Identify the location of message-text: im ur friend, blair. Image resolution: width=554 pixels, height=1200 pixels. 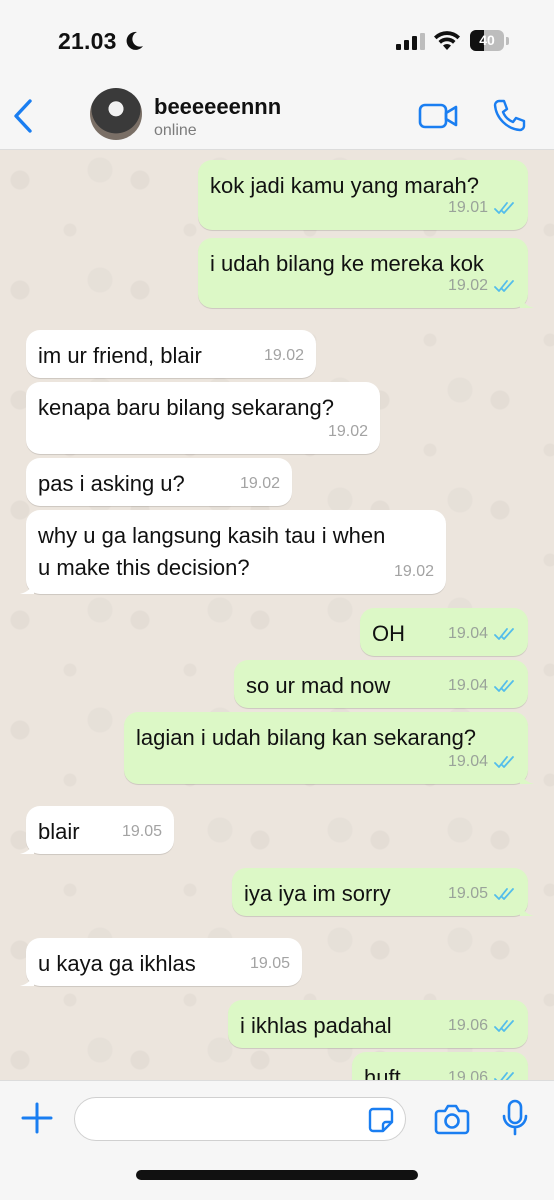
(120, 355).